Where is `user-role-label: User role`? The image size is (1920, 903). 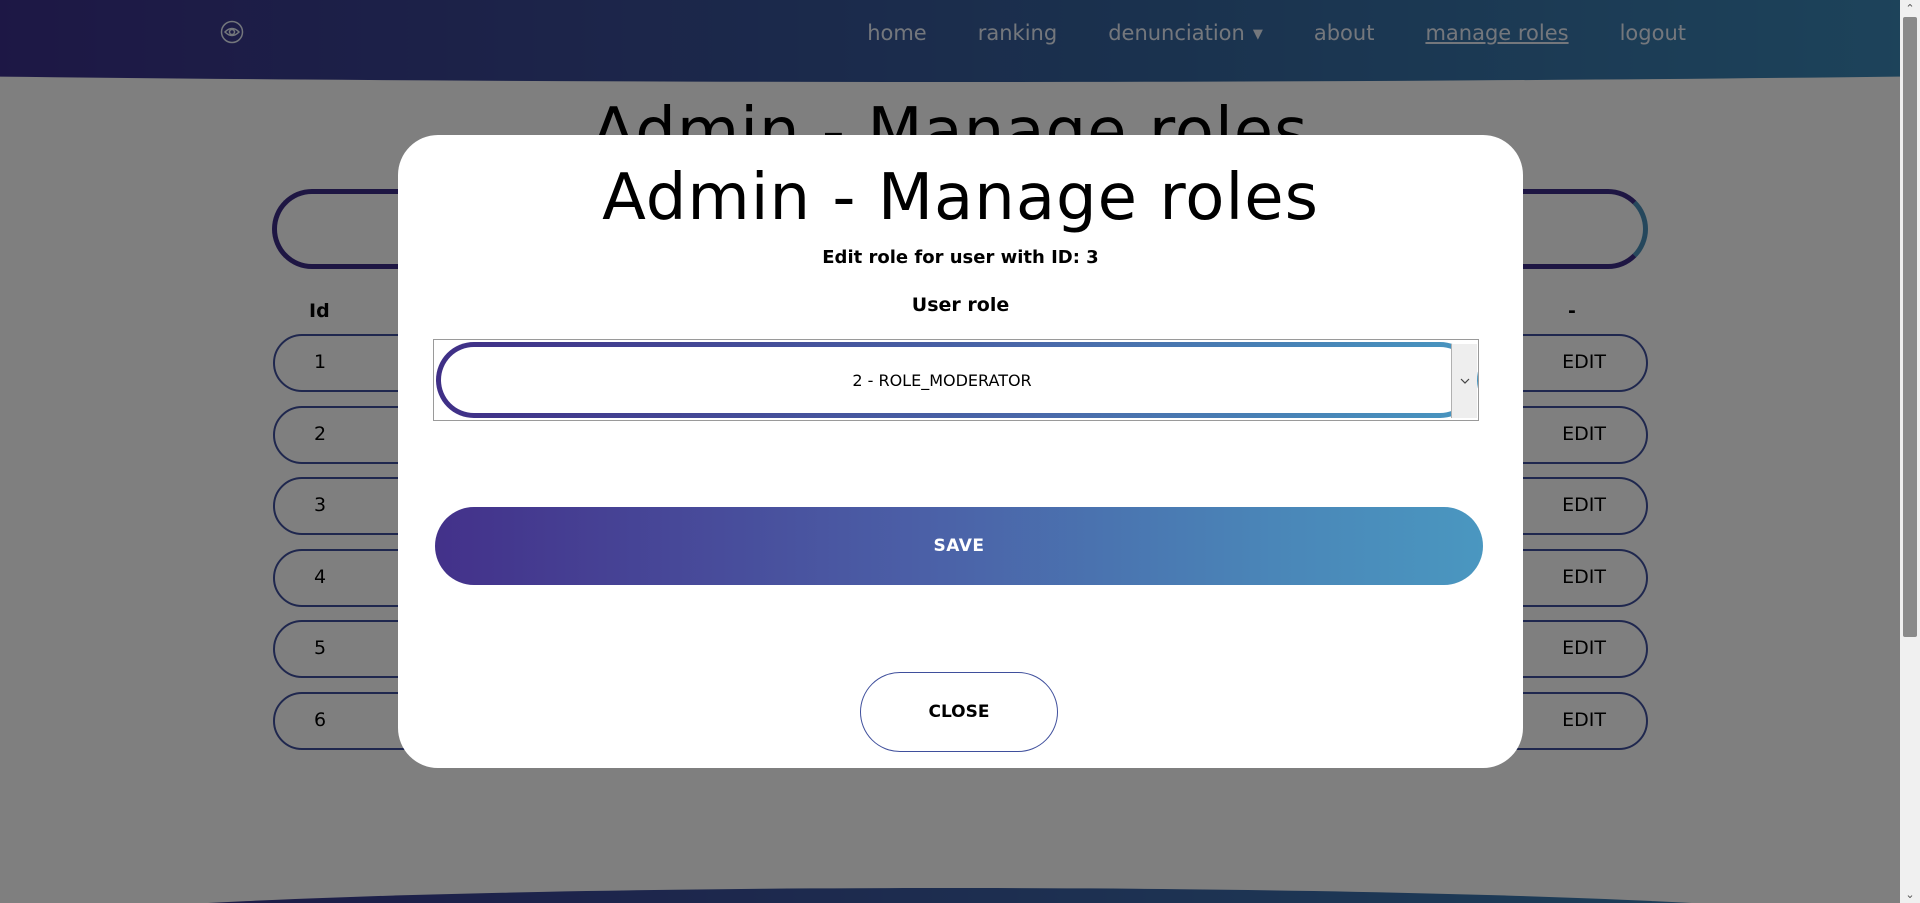
user-role-label: User role is located at coordinates (960, 305).